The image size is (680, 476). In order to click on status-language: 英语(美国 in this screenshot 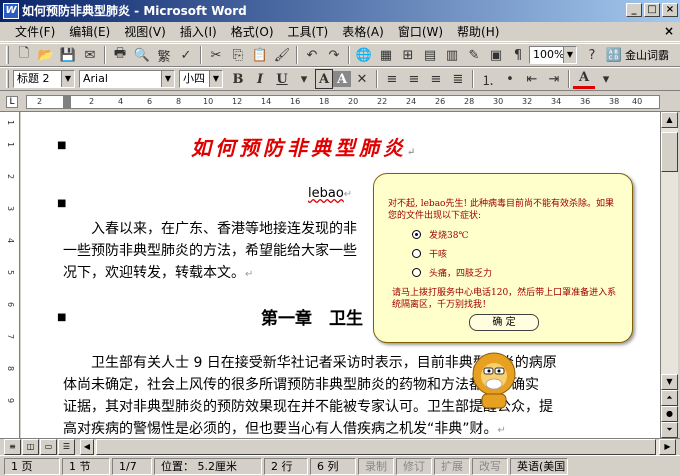, I will do `click(539, 466)`.